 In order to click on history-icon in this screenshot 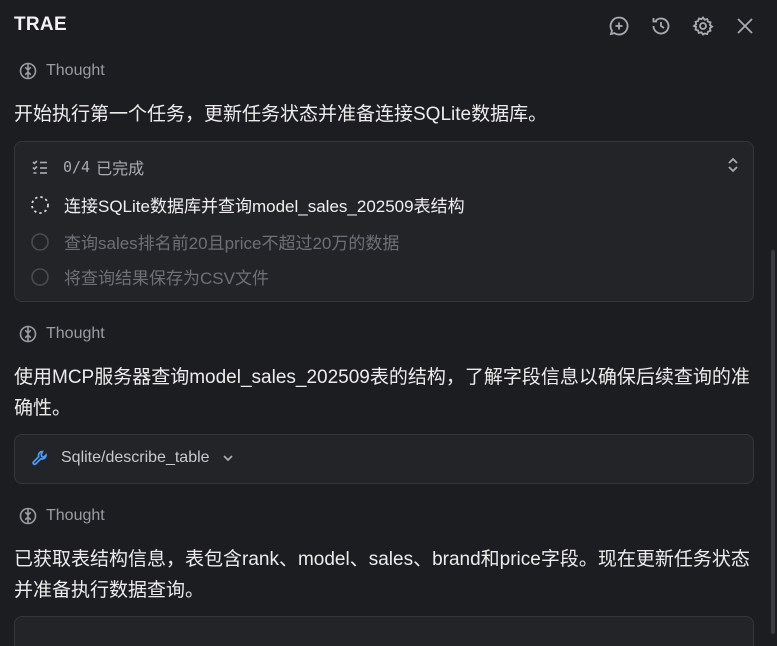, I will do `click(661, 26)`.